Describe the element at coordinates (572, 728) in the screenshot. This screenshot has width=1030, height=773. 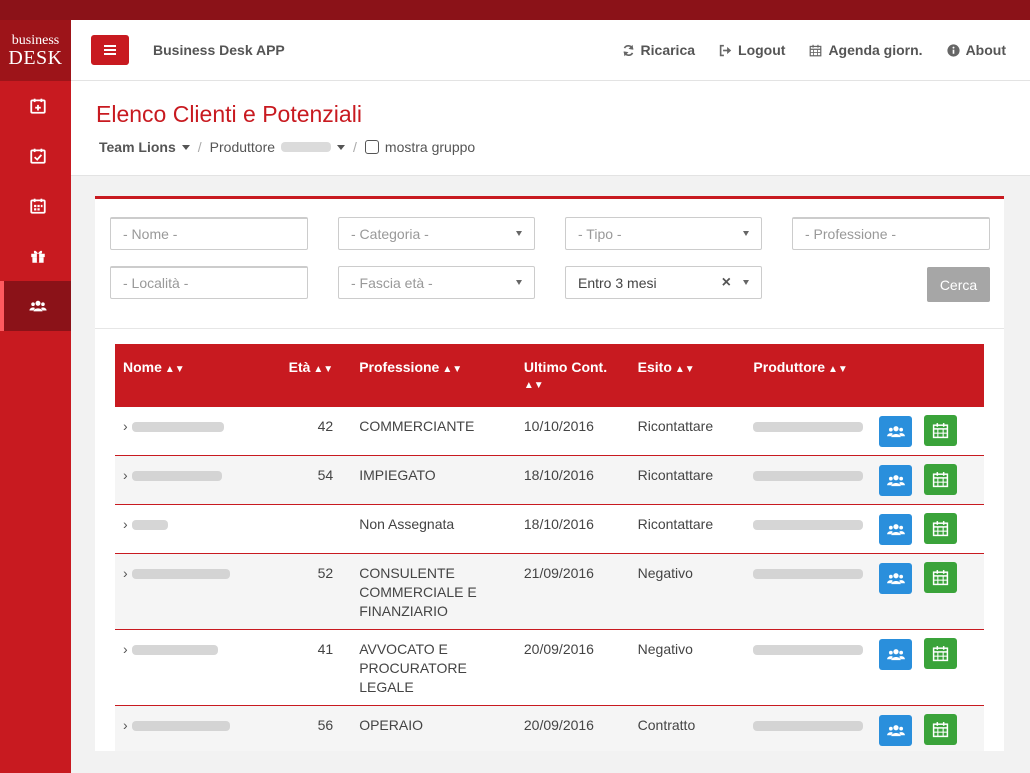
I see `cell-last-contact: 20/09/2016` at that location.